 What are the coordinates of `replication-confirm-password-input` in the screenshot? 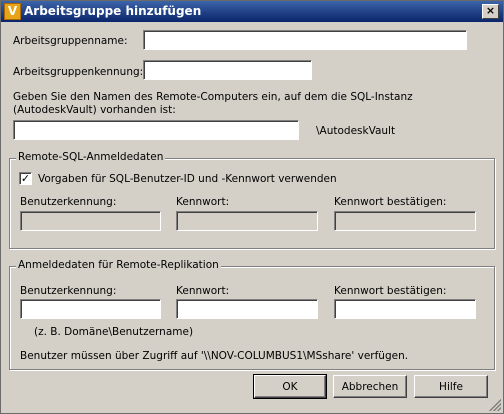 It's located at (405, 309).